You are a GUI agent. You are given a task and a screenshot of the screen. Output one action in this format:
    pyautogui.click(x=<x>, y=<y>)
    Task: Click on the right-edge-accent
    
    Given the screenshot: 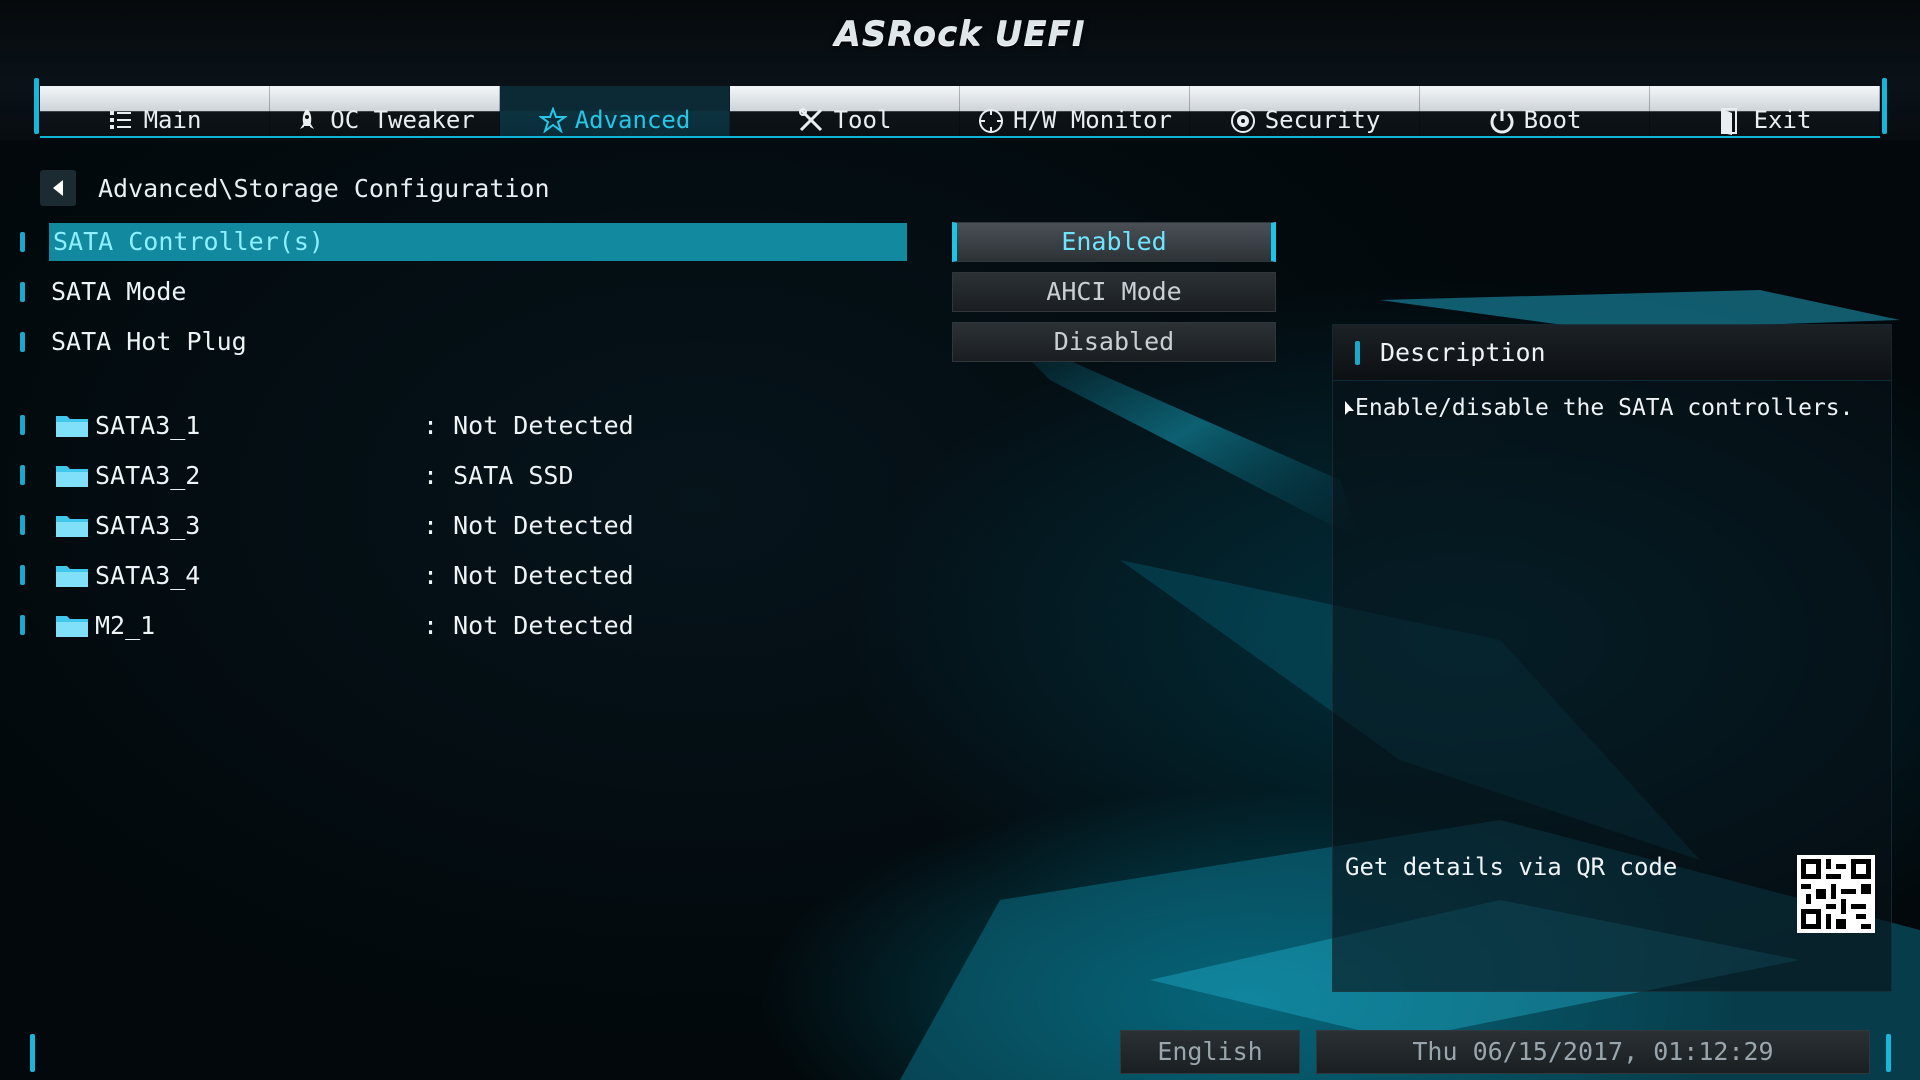 What is the action you would take?
    pyautogui.click(x=1884, y=106)
    